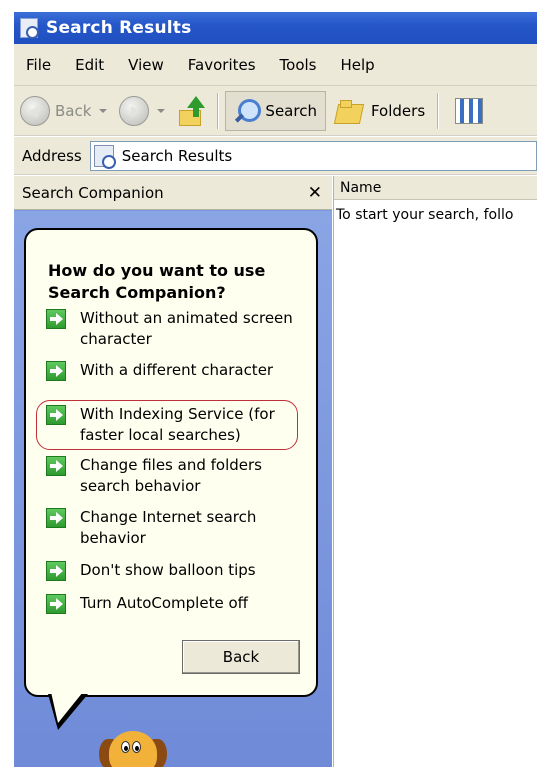 The width and height of the screenshot is (537, 767). Describe the element at coordinates (177, 155) in the screenshot. I see `address-value: Search Results` at that location.